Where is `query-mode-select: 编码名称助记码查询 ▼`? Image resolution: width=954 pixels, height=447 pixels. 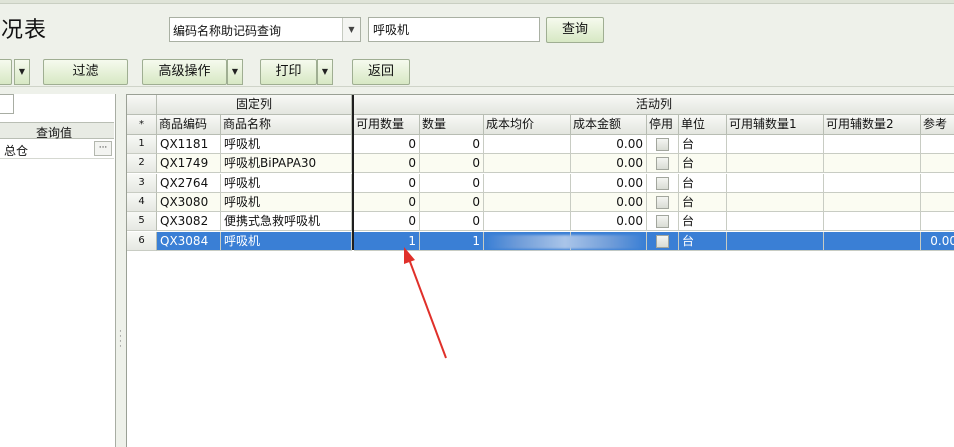 query-mode-select: 编码名称助记码查询 ▼ is located at coordinates (265, 29).